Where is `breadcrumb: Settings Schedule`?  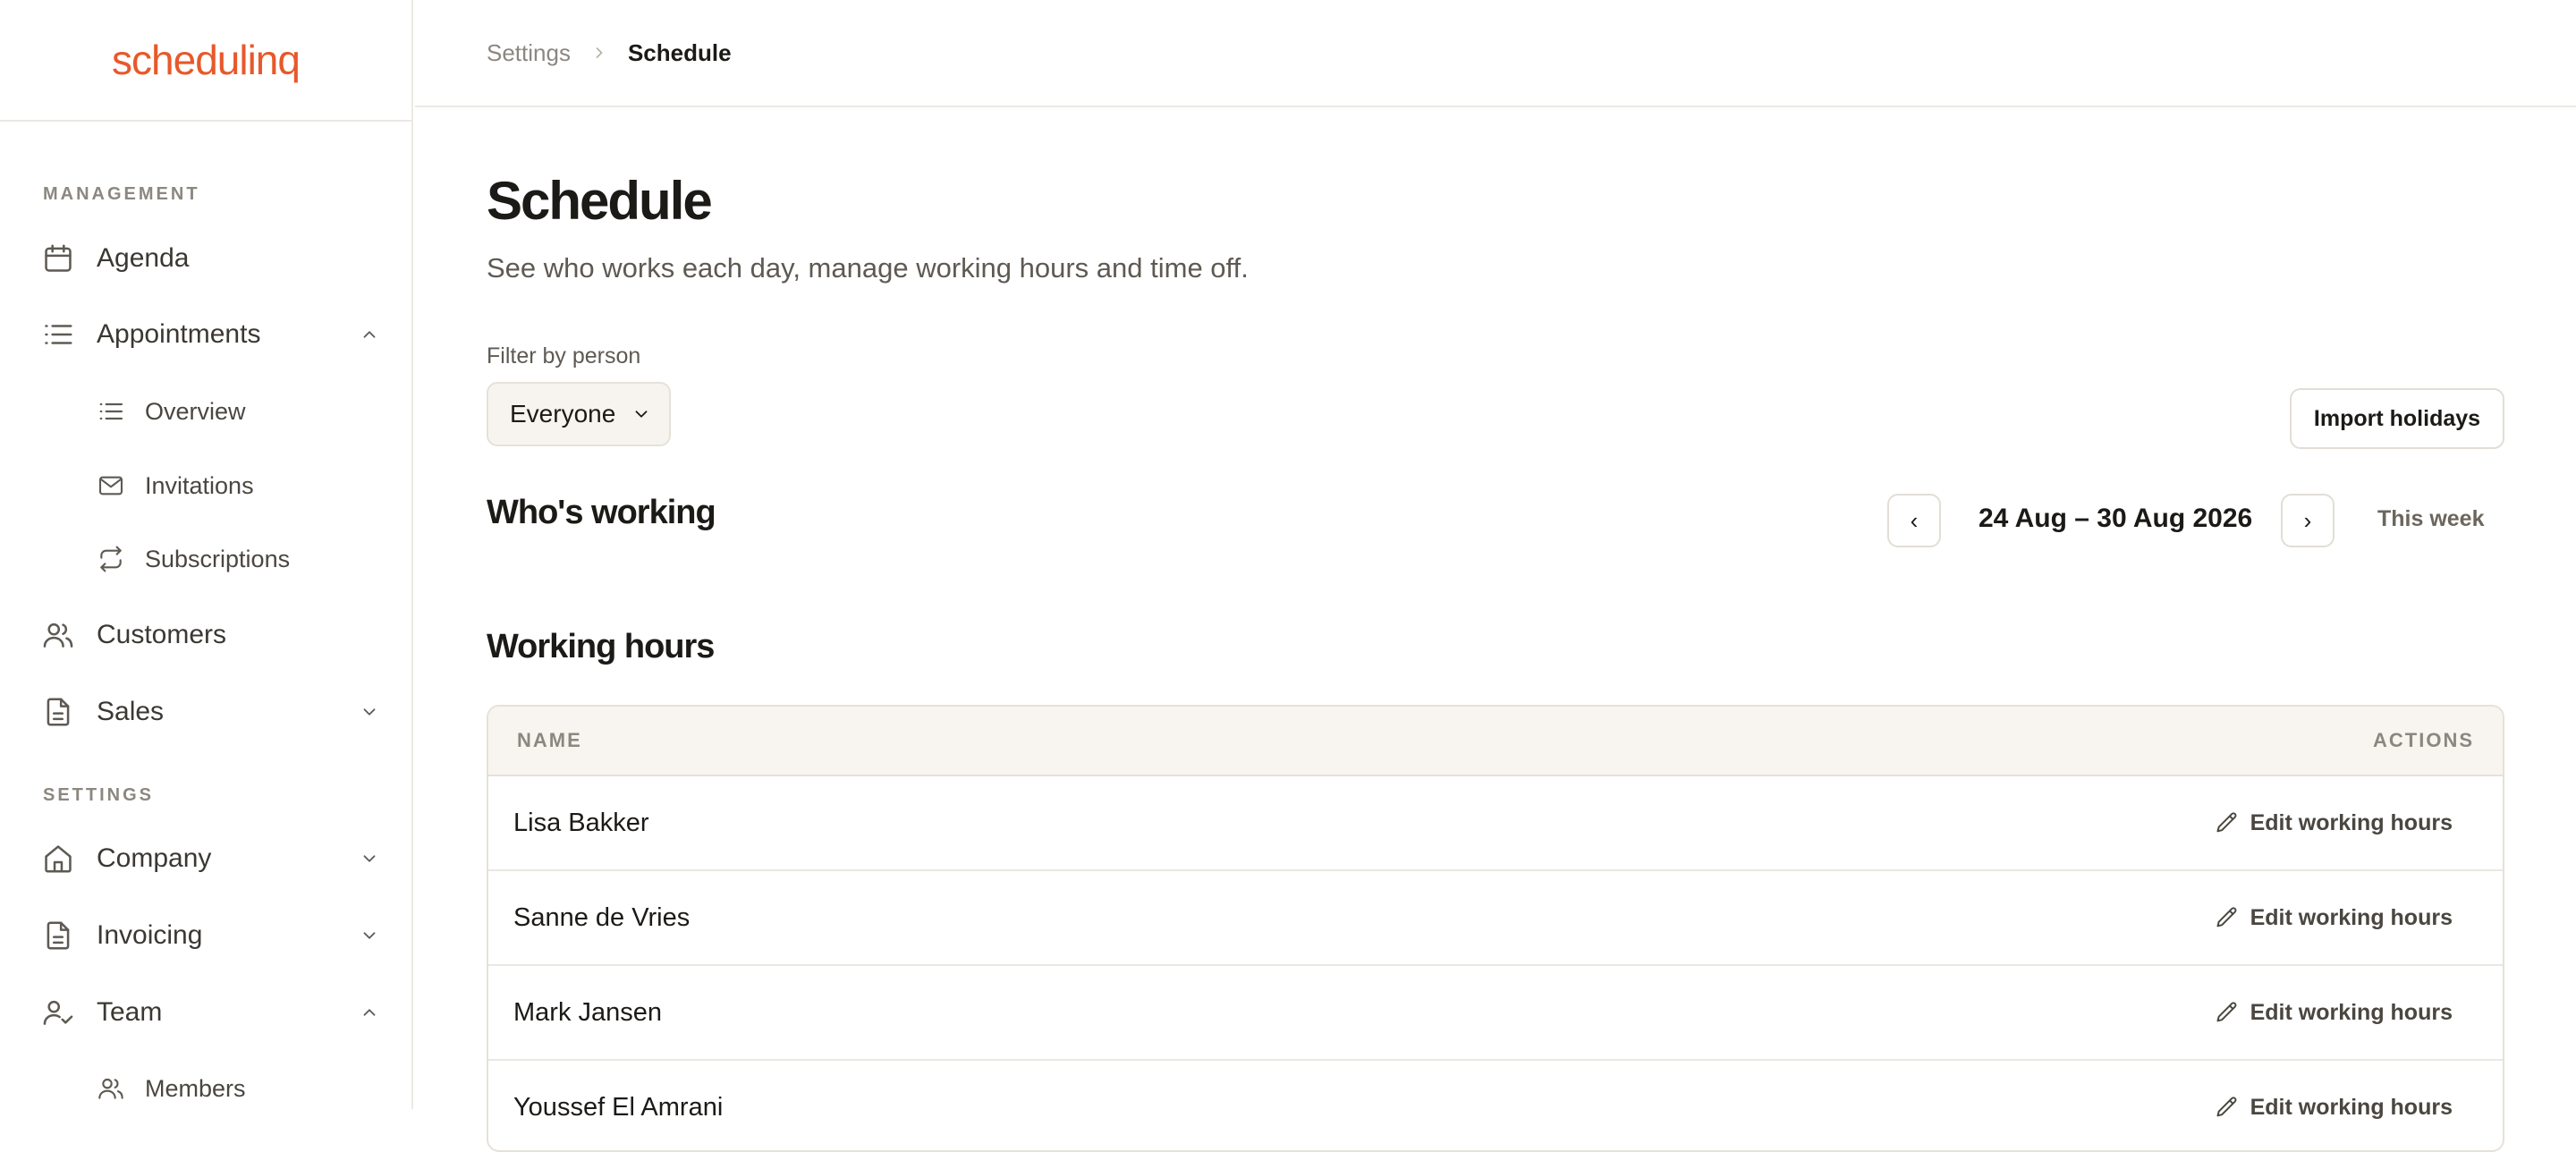
breadcrumb: Settings Schedule is located at coordinates (609, 53).